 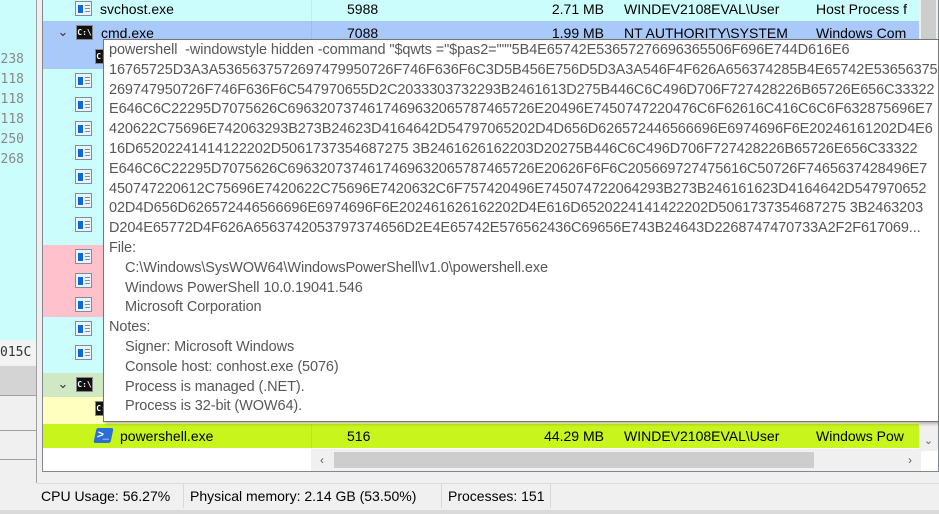 What do you see at coordinates (12, 59) in the screenshot?
I see `left-pane-value: 238` at bounding box center [12, 59].